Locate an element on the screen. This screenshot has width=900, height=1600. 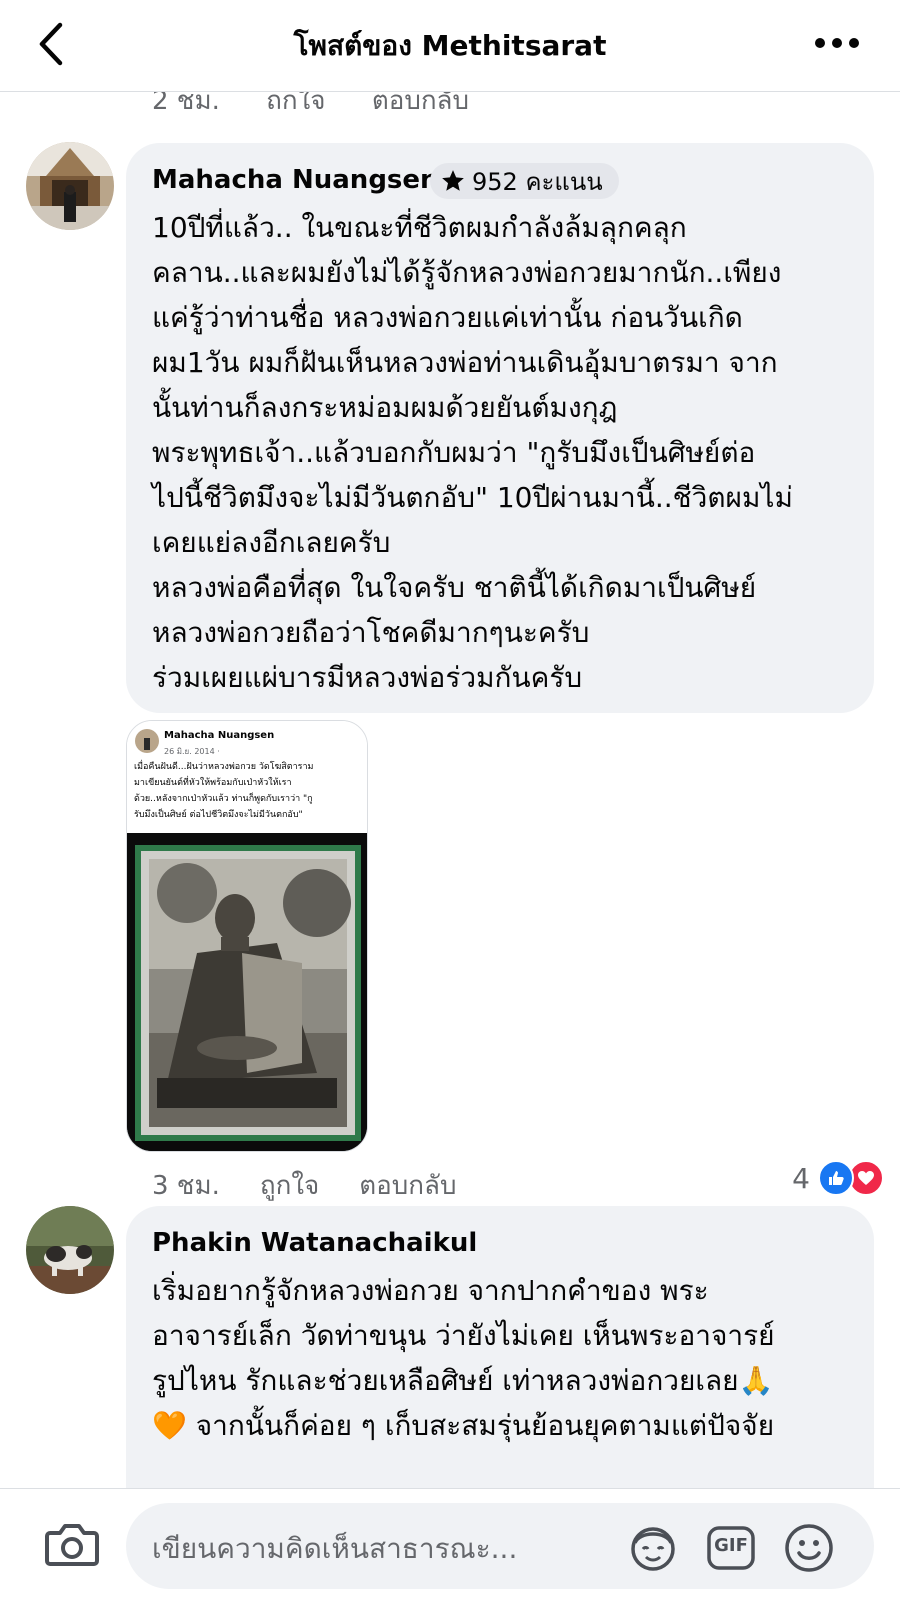
comment-input: เขียนความคิดเห็นสาธารณะ... GIF is located at coordinates (500, 1546).